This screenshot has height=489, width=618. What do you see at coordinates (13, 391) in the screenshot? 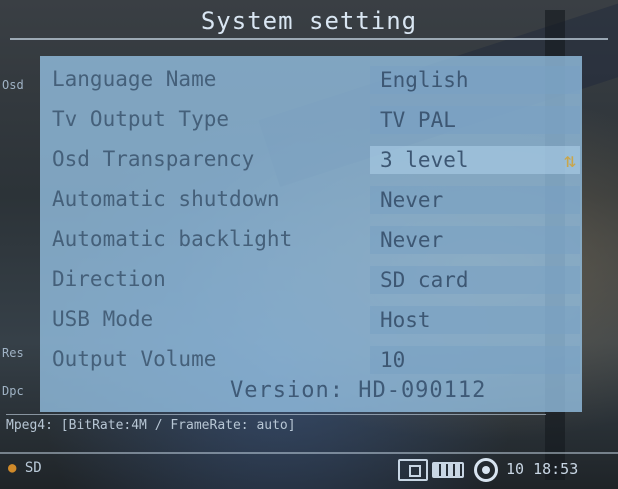
I see `edge-label-dpc: Dpc` at bounding box center [13, 391].